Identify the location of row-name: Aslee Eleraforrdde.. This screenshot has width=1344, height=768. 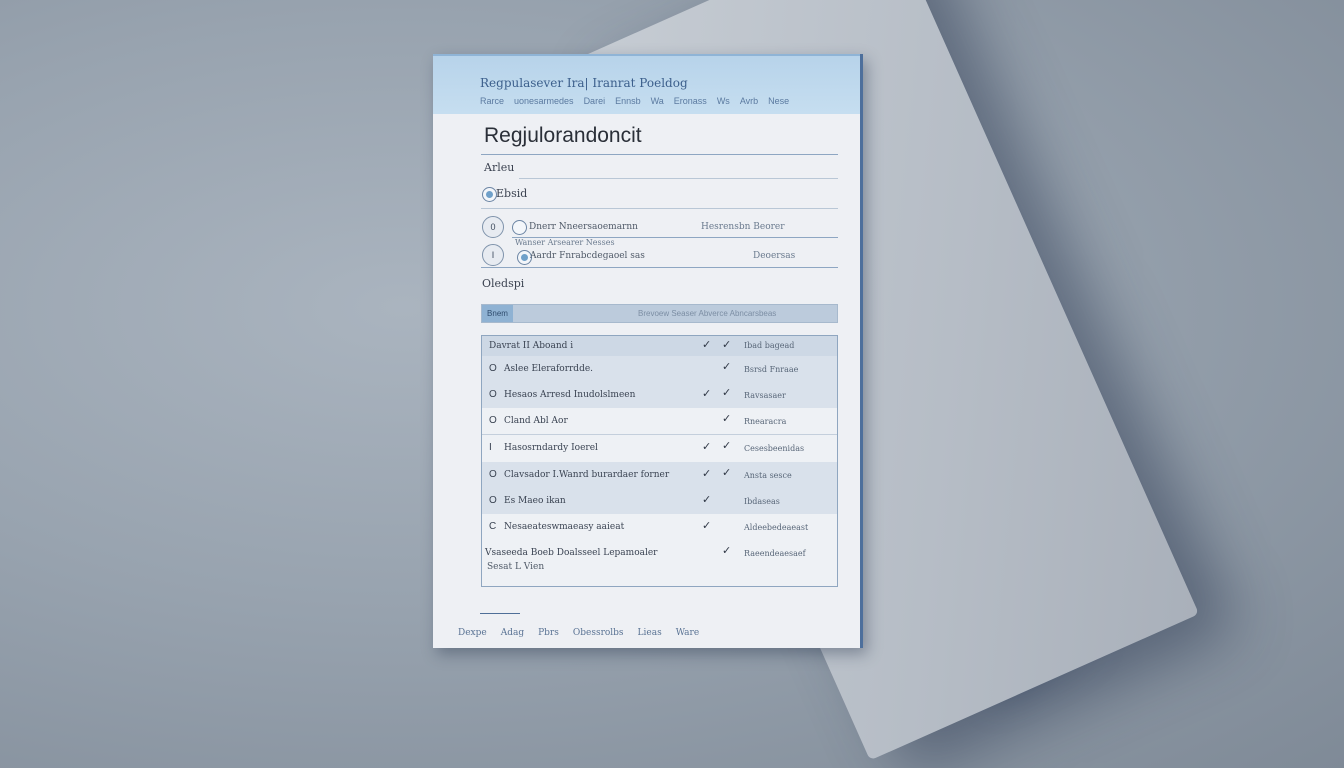
(549, 369).